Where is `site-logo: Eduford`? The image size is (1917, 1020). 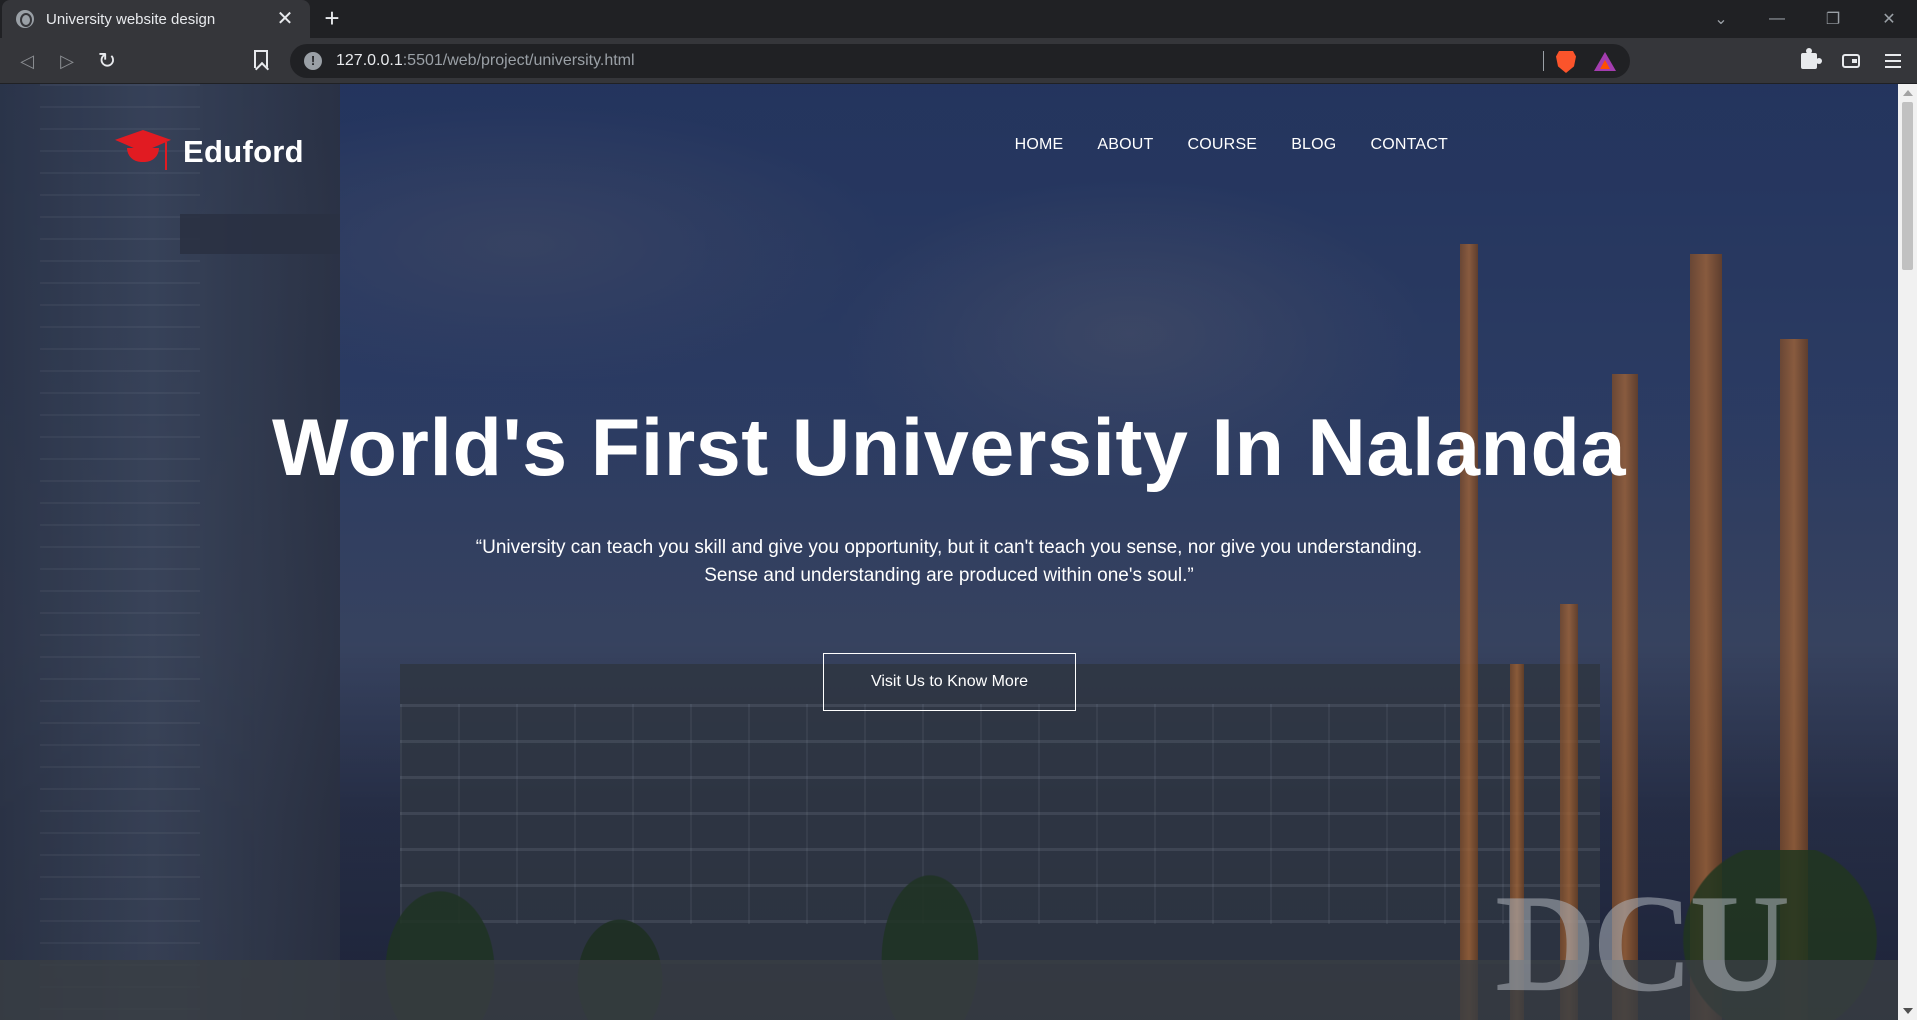 site-logo: Eduford is located at coordinates (208, 152).